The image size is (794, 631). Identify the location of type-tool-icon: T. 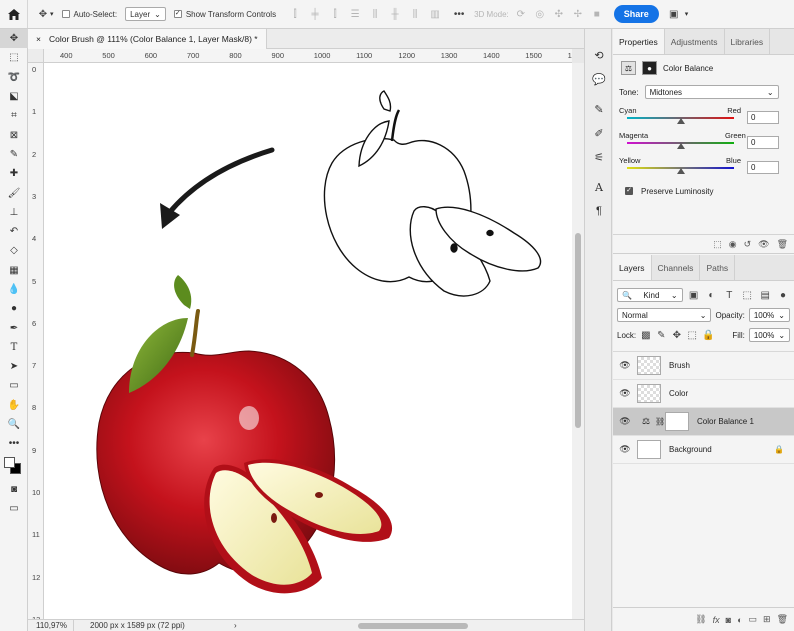
(14, 347).